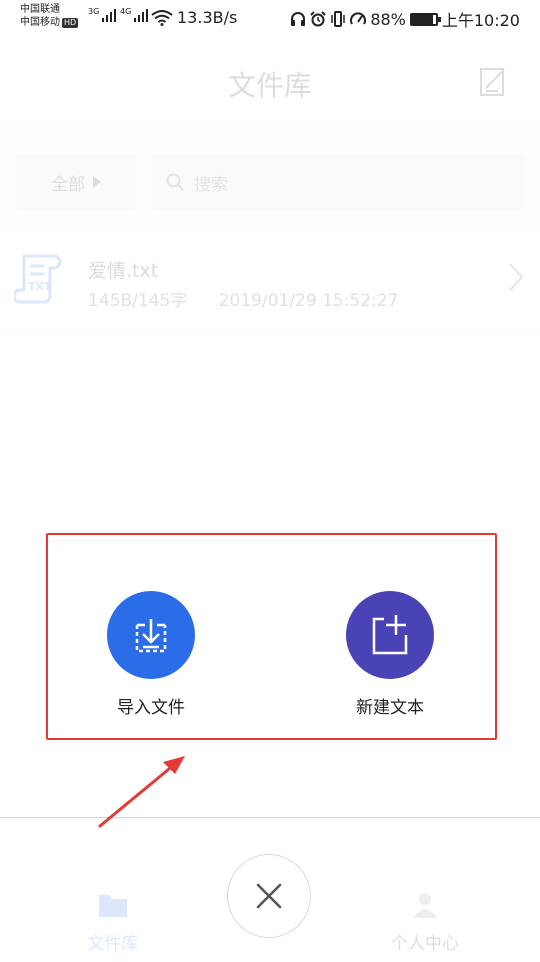  I want to click on carrier-2: 中国移动, so click(40, 22).